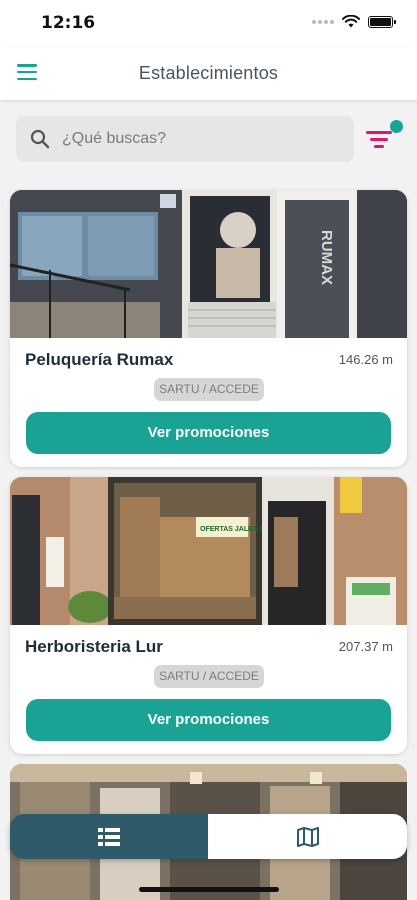 The image size is (417, 900). Describe the element at coordinates (379, 132) in the screenshot. I see `filter-icon` at that location.